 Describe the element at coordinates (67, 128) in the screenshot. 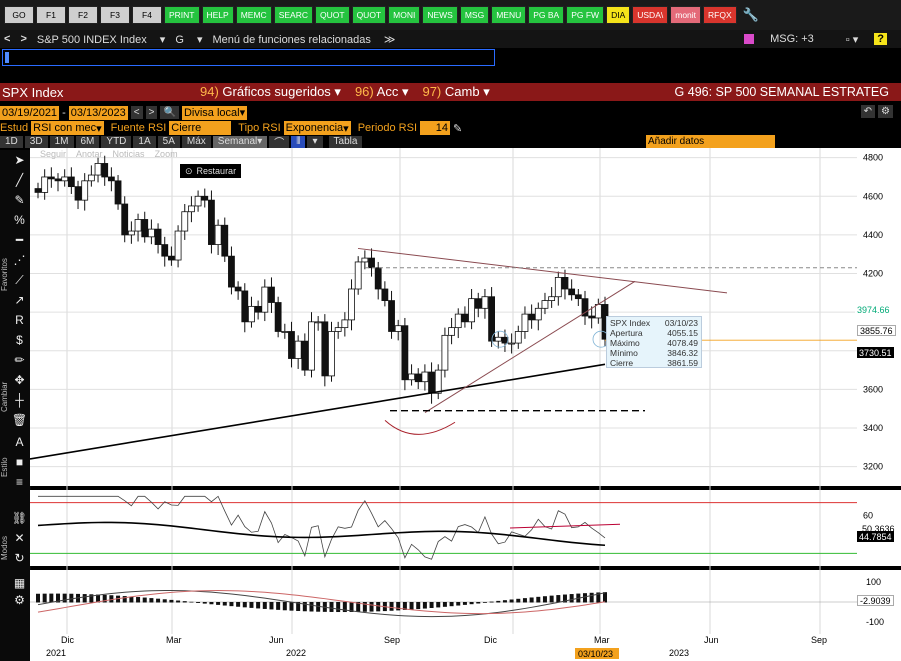

I see `study-select: RSI con mec ▾` at that location.